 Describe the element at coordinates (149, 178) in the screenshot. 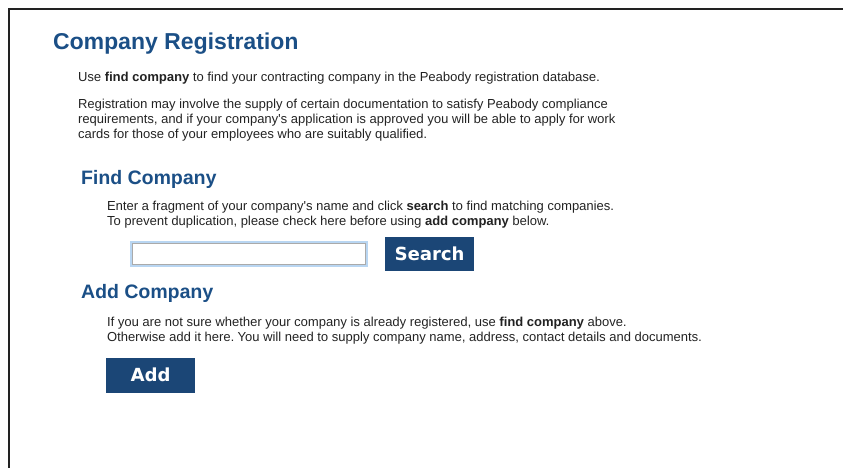

I see `section-heading: Find Company` at that location.